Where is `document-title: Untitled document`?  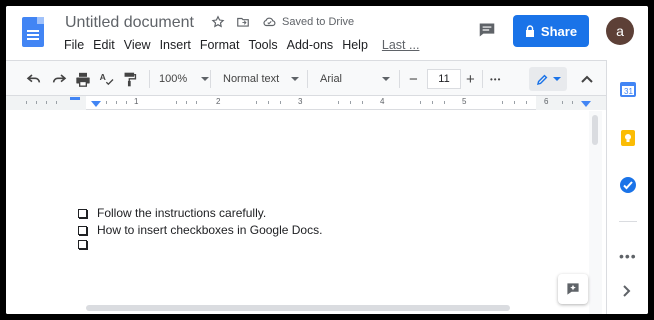
document-title: Untitled document is located at coordinates (129, 23).